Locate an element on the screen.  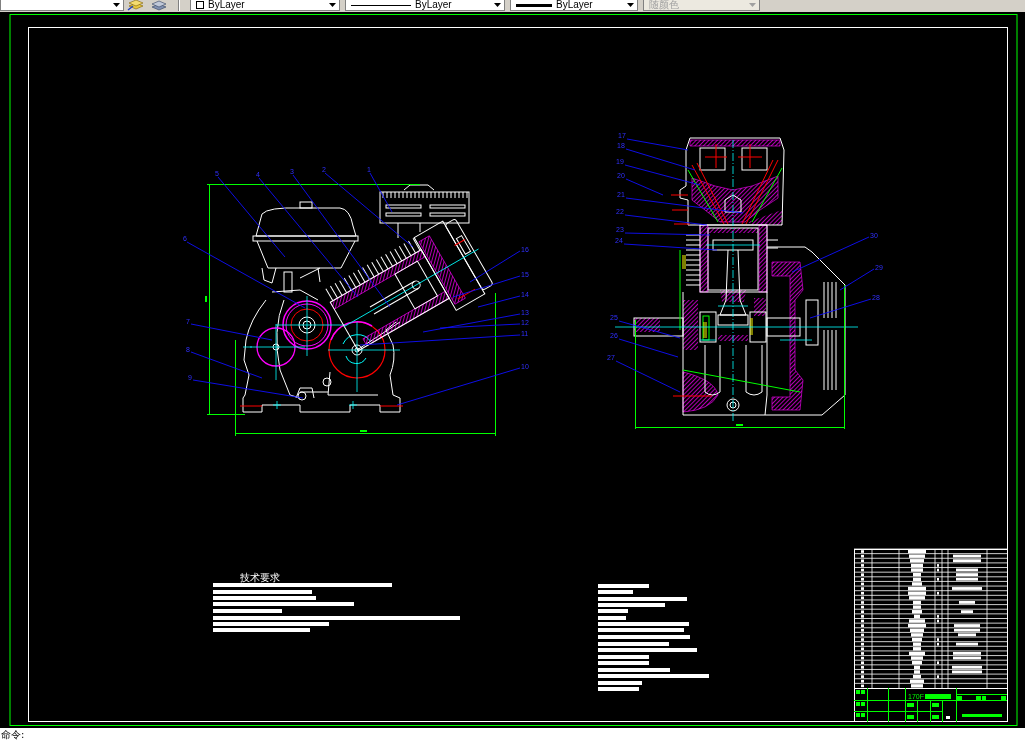
thick-line-icon is located at coordinates (534, 5).